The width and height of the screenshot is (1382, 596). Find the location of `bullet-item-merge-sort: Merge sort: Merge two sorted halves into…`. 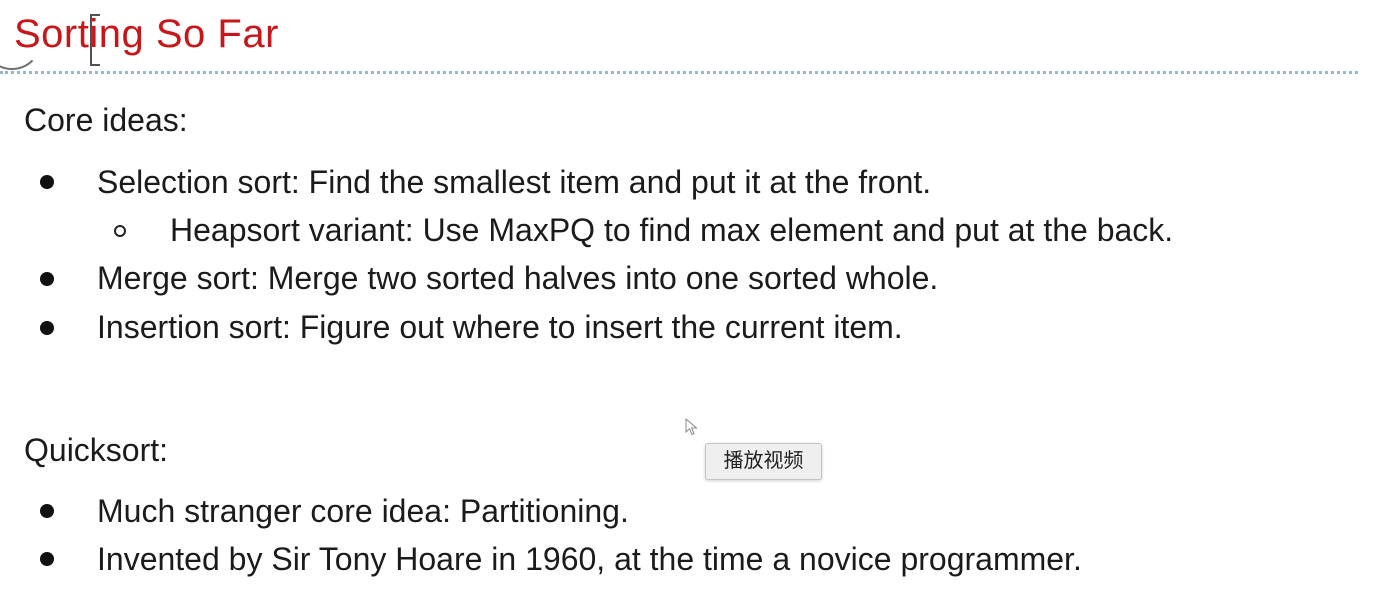

bullet-item-merge-sort: Merge sort: Merge two sorted halves into… is located at coordinates (518, 278).